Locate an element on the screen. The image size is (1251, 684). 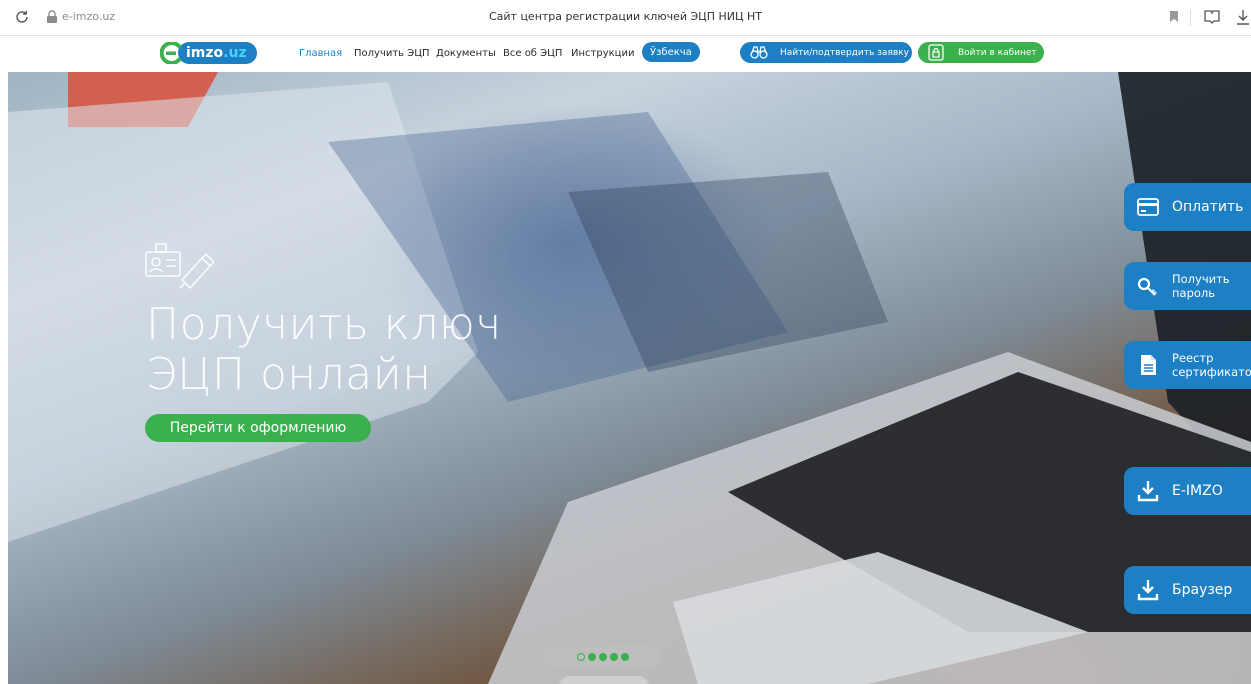
side-tab-browser-label: Браузер is located at coordinates (1202, 590).